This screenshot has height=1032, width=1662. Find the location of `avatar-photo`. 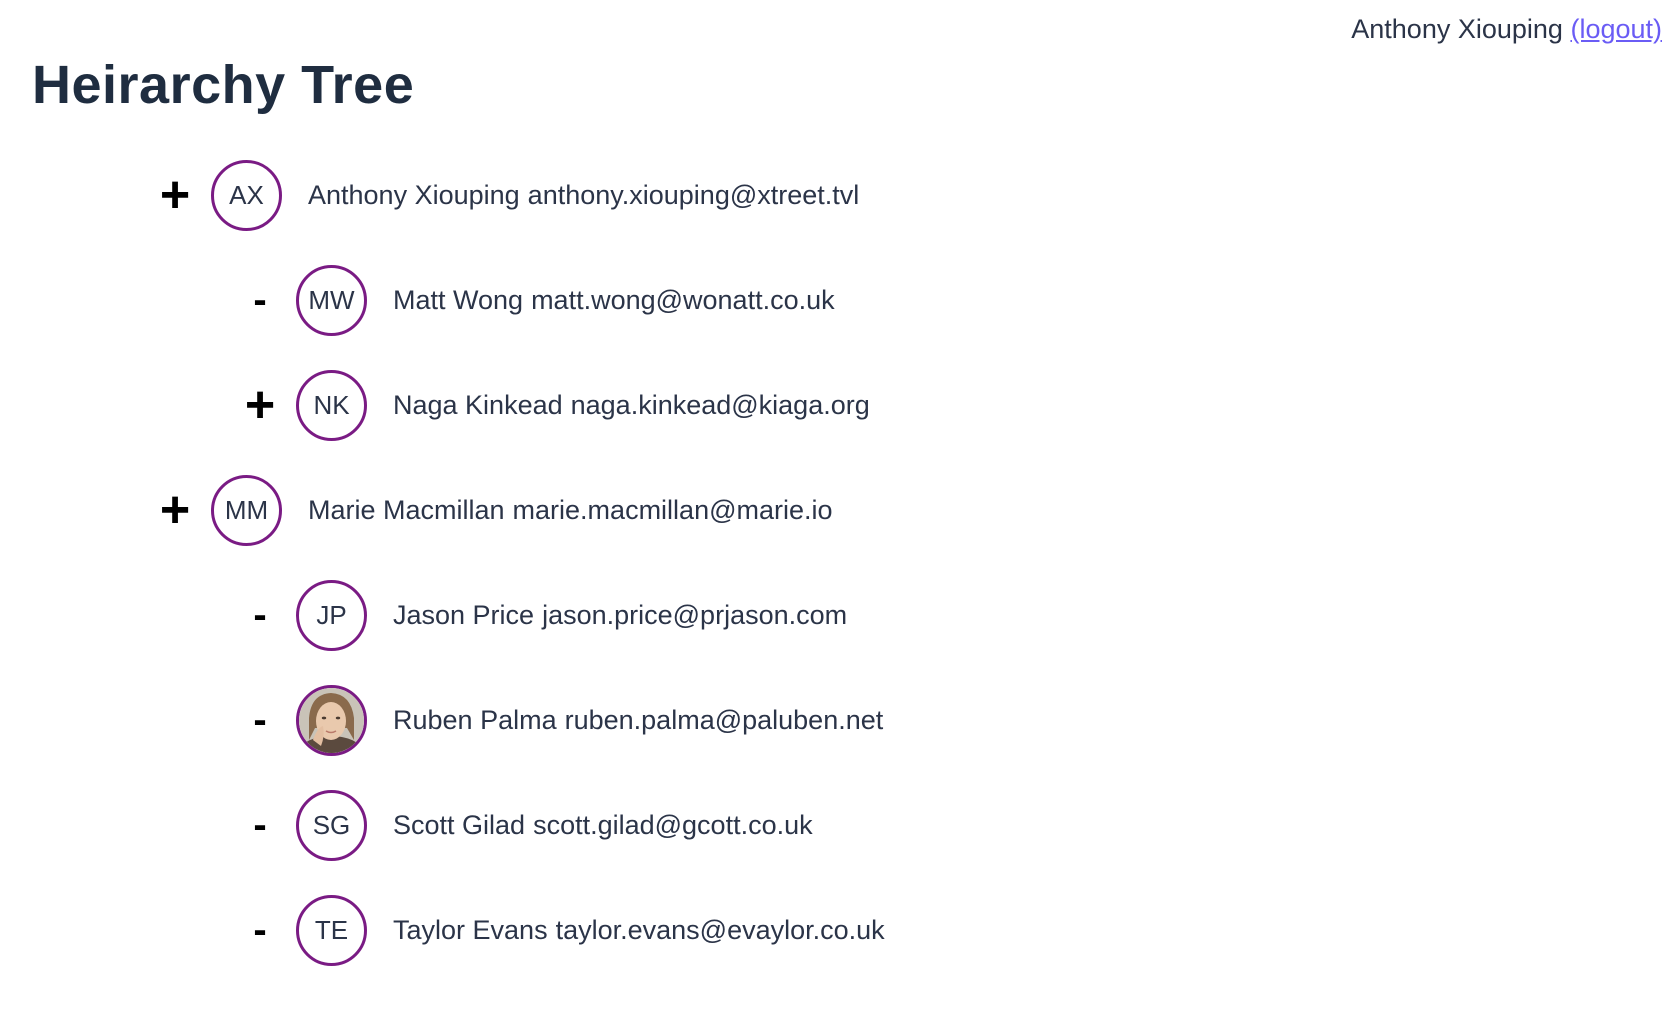

avatar-photo is located at coordinates (331, 720).